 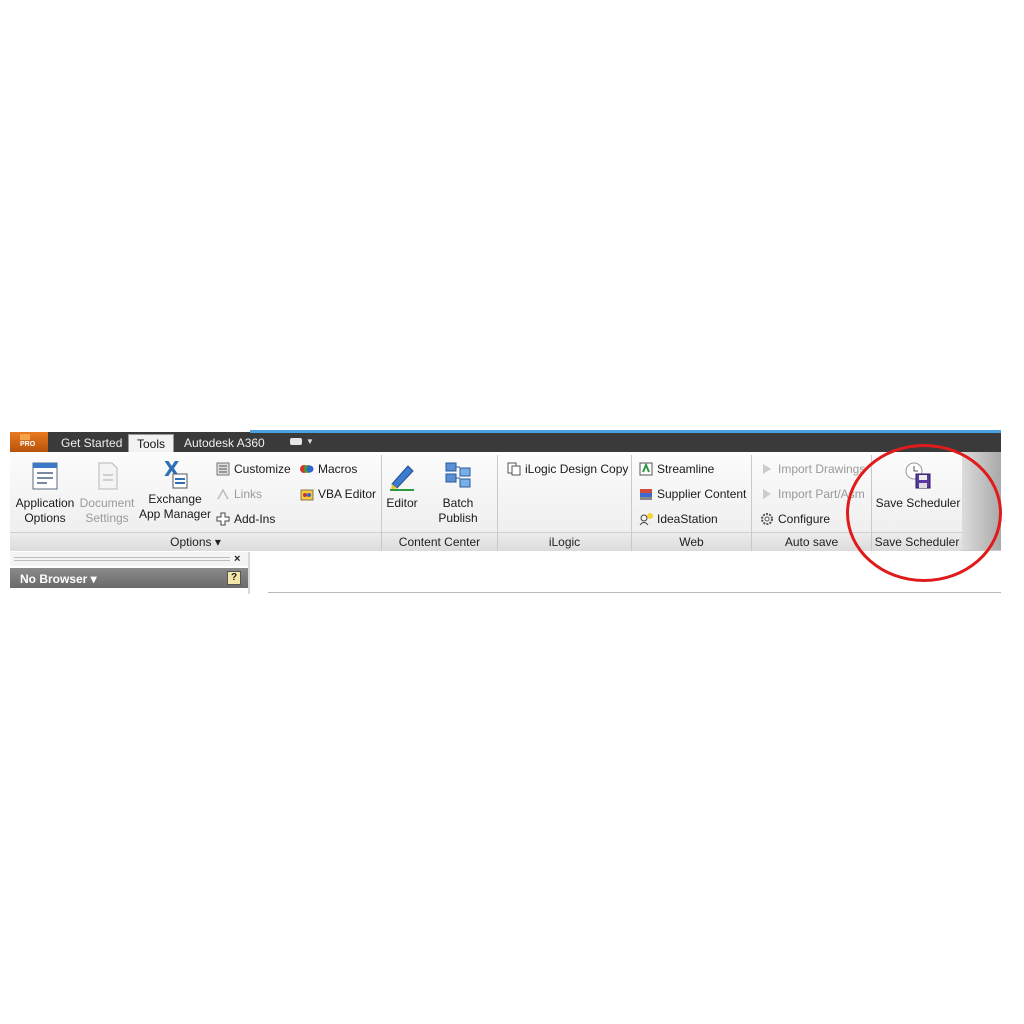 What do you see at coordinates (402, 503) in the screenshot?
I see `editor-label: Editor` at bounding box center [402, 503].